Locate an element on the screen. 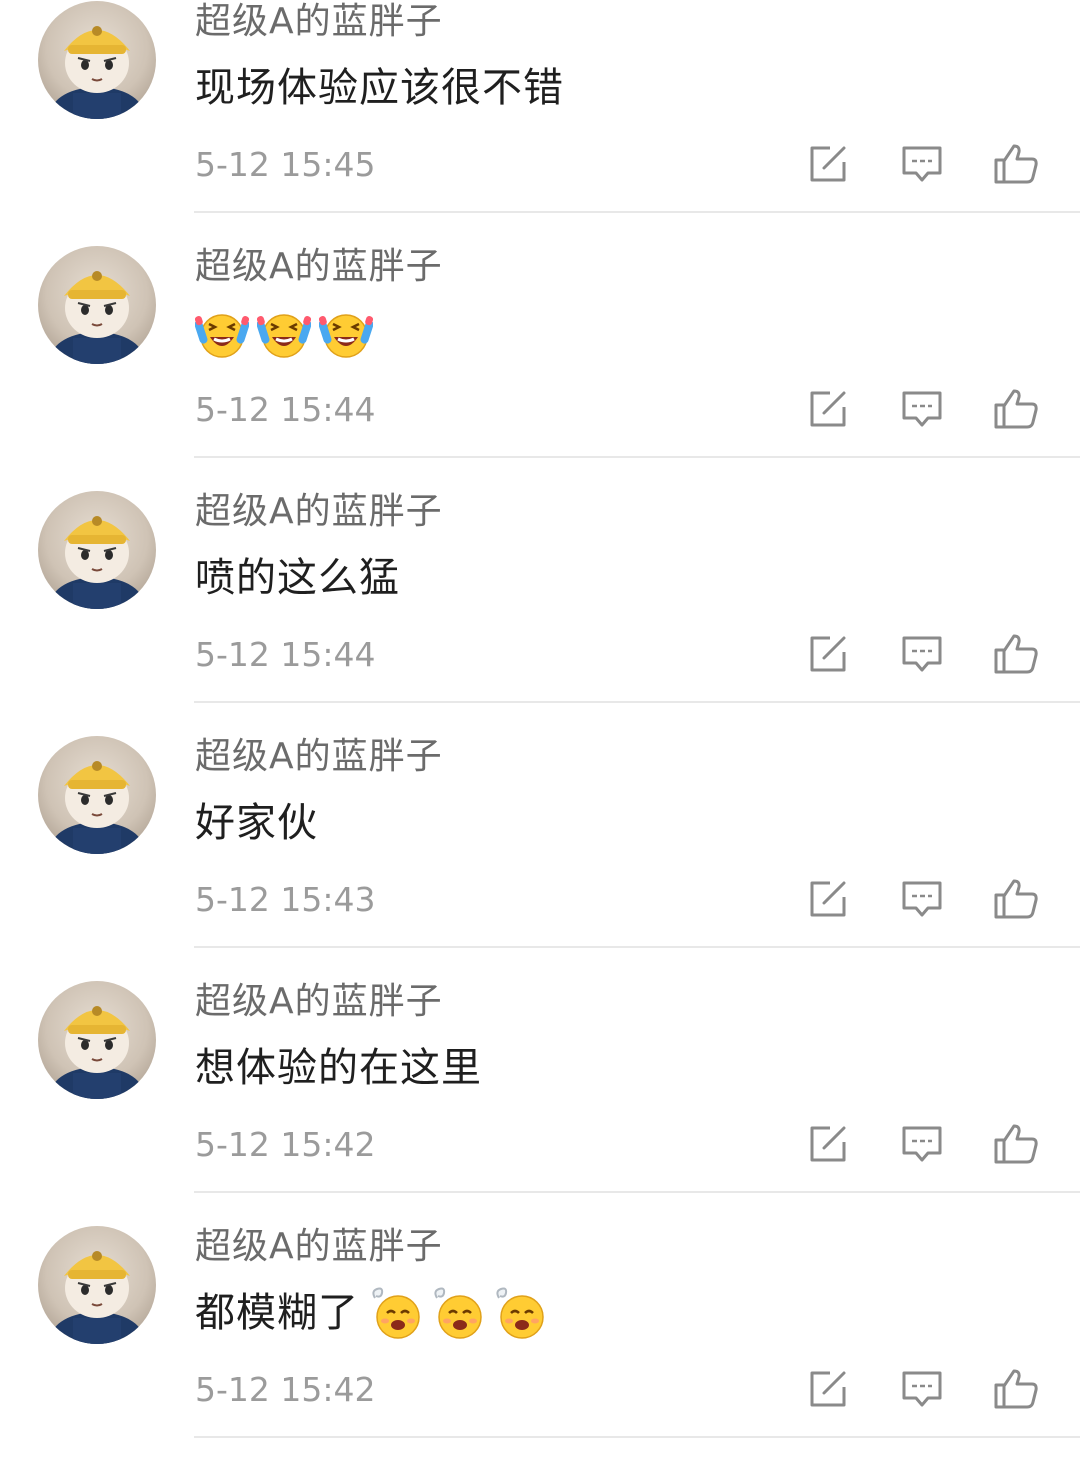  comment-body: 都模糊了 is located at coordinates (375, 1313).